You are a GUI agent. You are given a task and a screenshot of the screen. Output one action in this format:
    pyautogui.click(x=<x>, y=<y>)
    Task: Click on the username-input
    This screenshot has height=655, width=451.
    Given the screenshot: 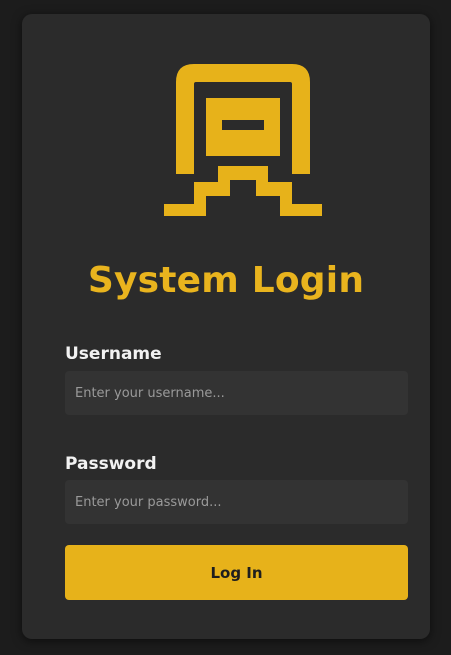 What is the action you would take?
    pyautogui.click(x=236, y=393)
    